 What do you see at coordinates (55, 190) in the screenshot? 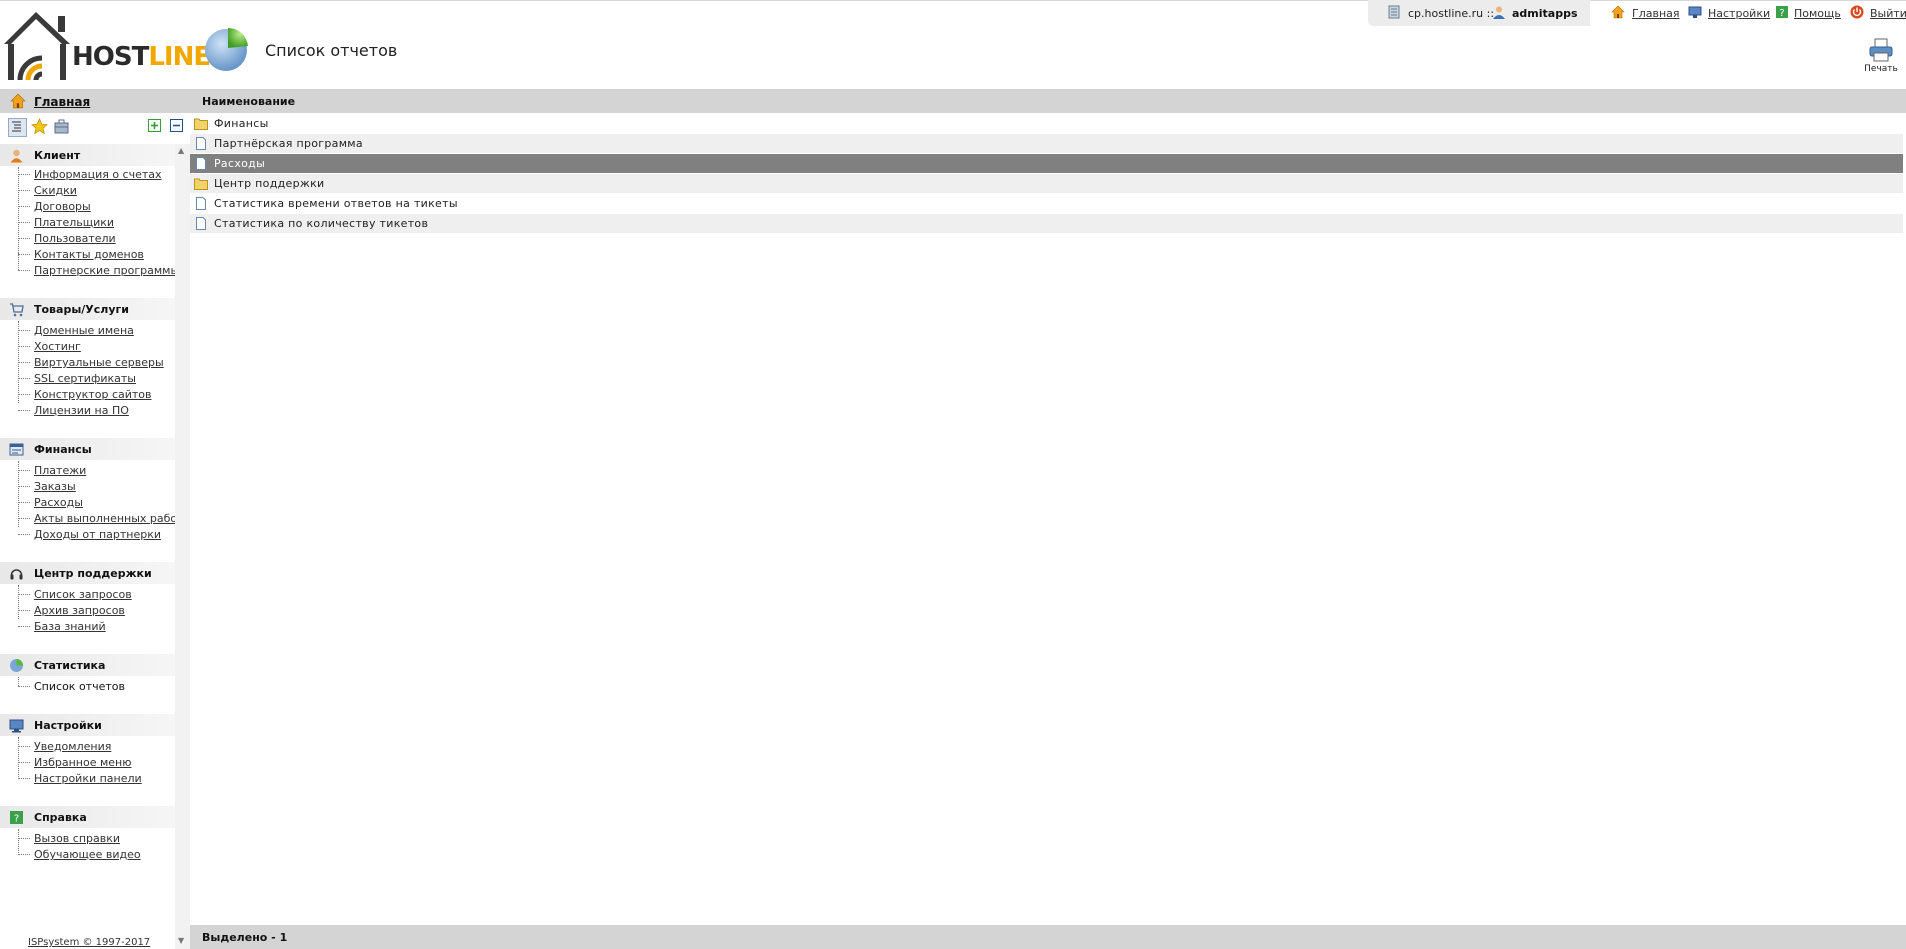
I see `sidebar-item-discounts: Скидки` at bounding box center [55, 190].